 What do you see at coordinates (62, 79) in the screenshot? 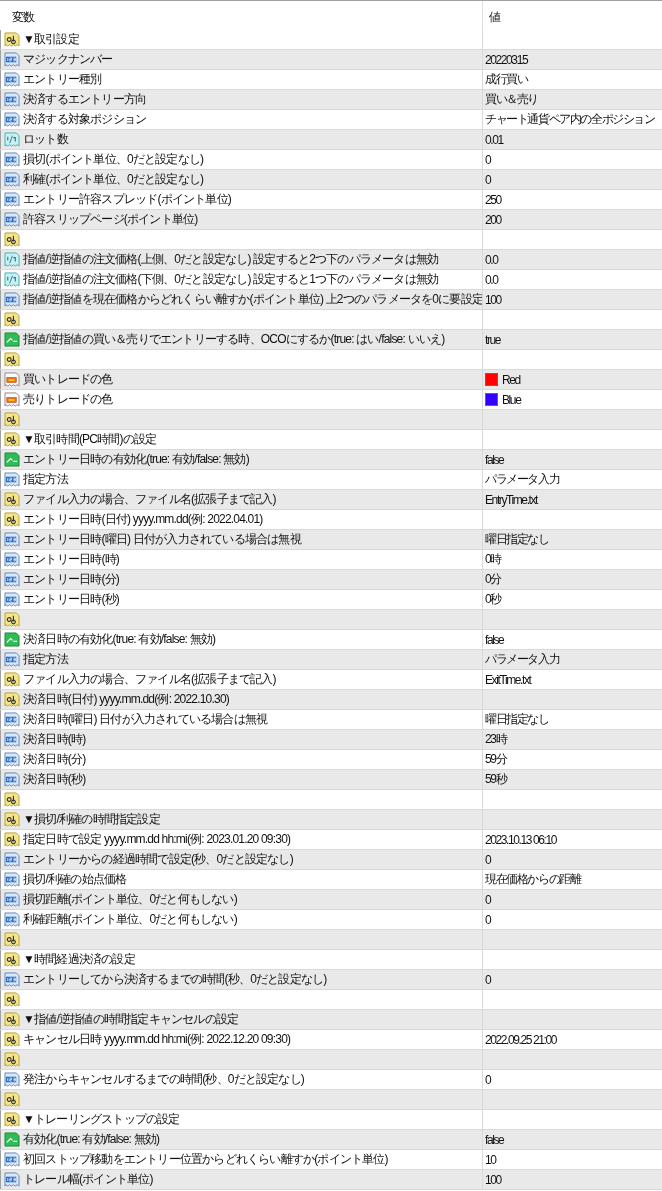
I see `parameter-name: エントリー種別` at bounding box center [62, 79].